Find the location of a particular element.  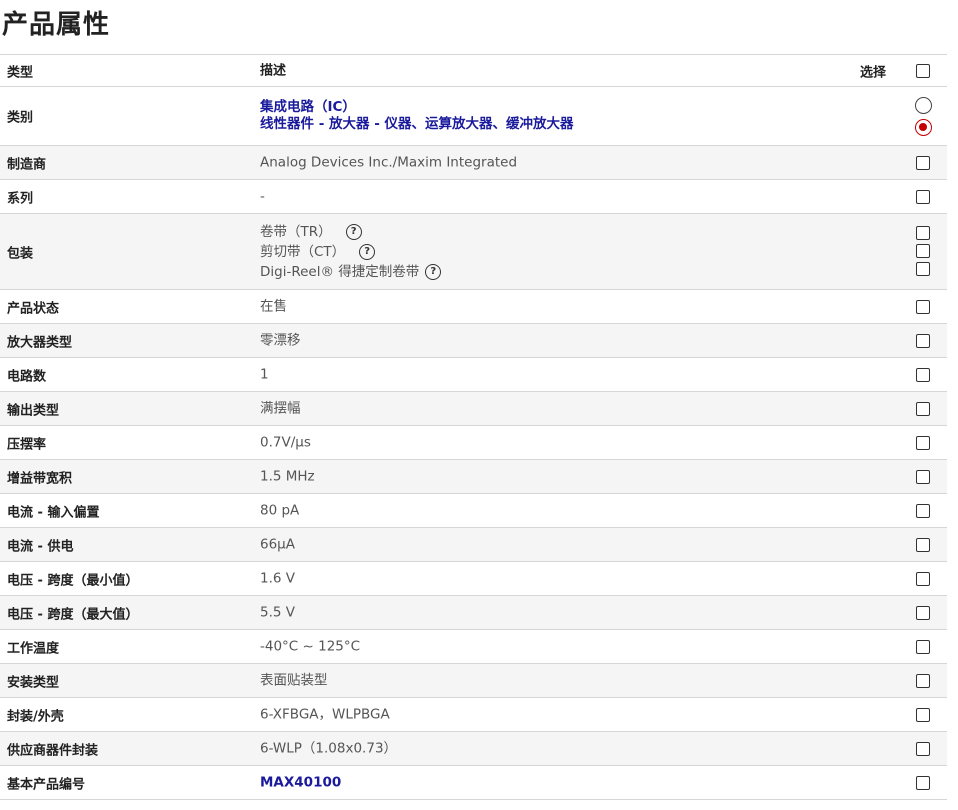

row-type: 压摆率 is located at coordinates (27, 444).